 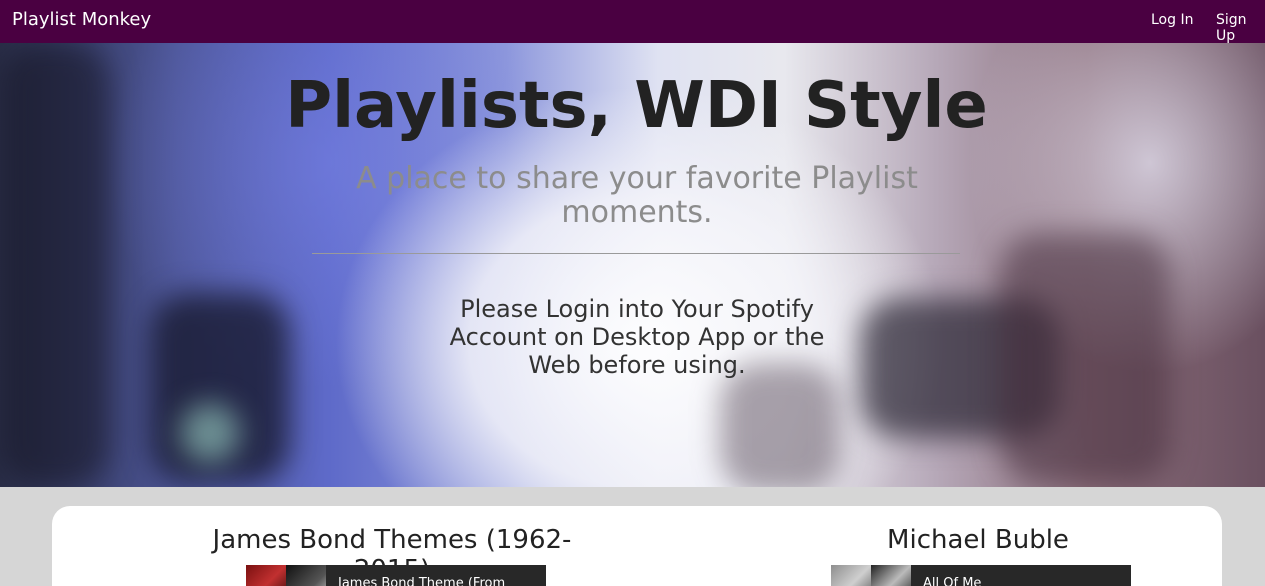 I want to click on signup-link: Sign Up, so click(x=1240, y=28).